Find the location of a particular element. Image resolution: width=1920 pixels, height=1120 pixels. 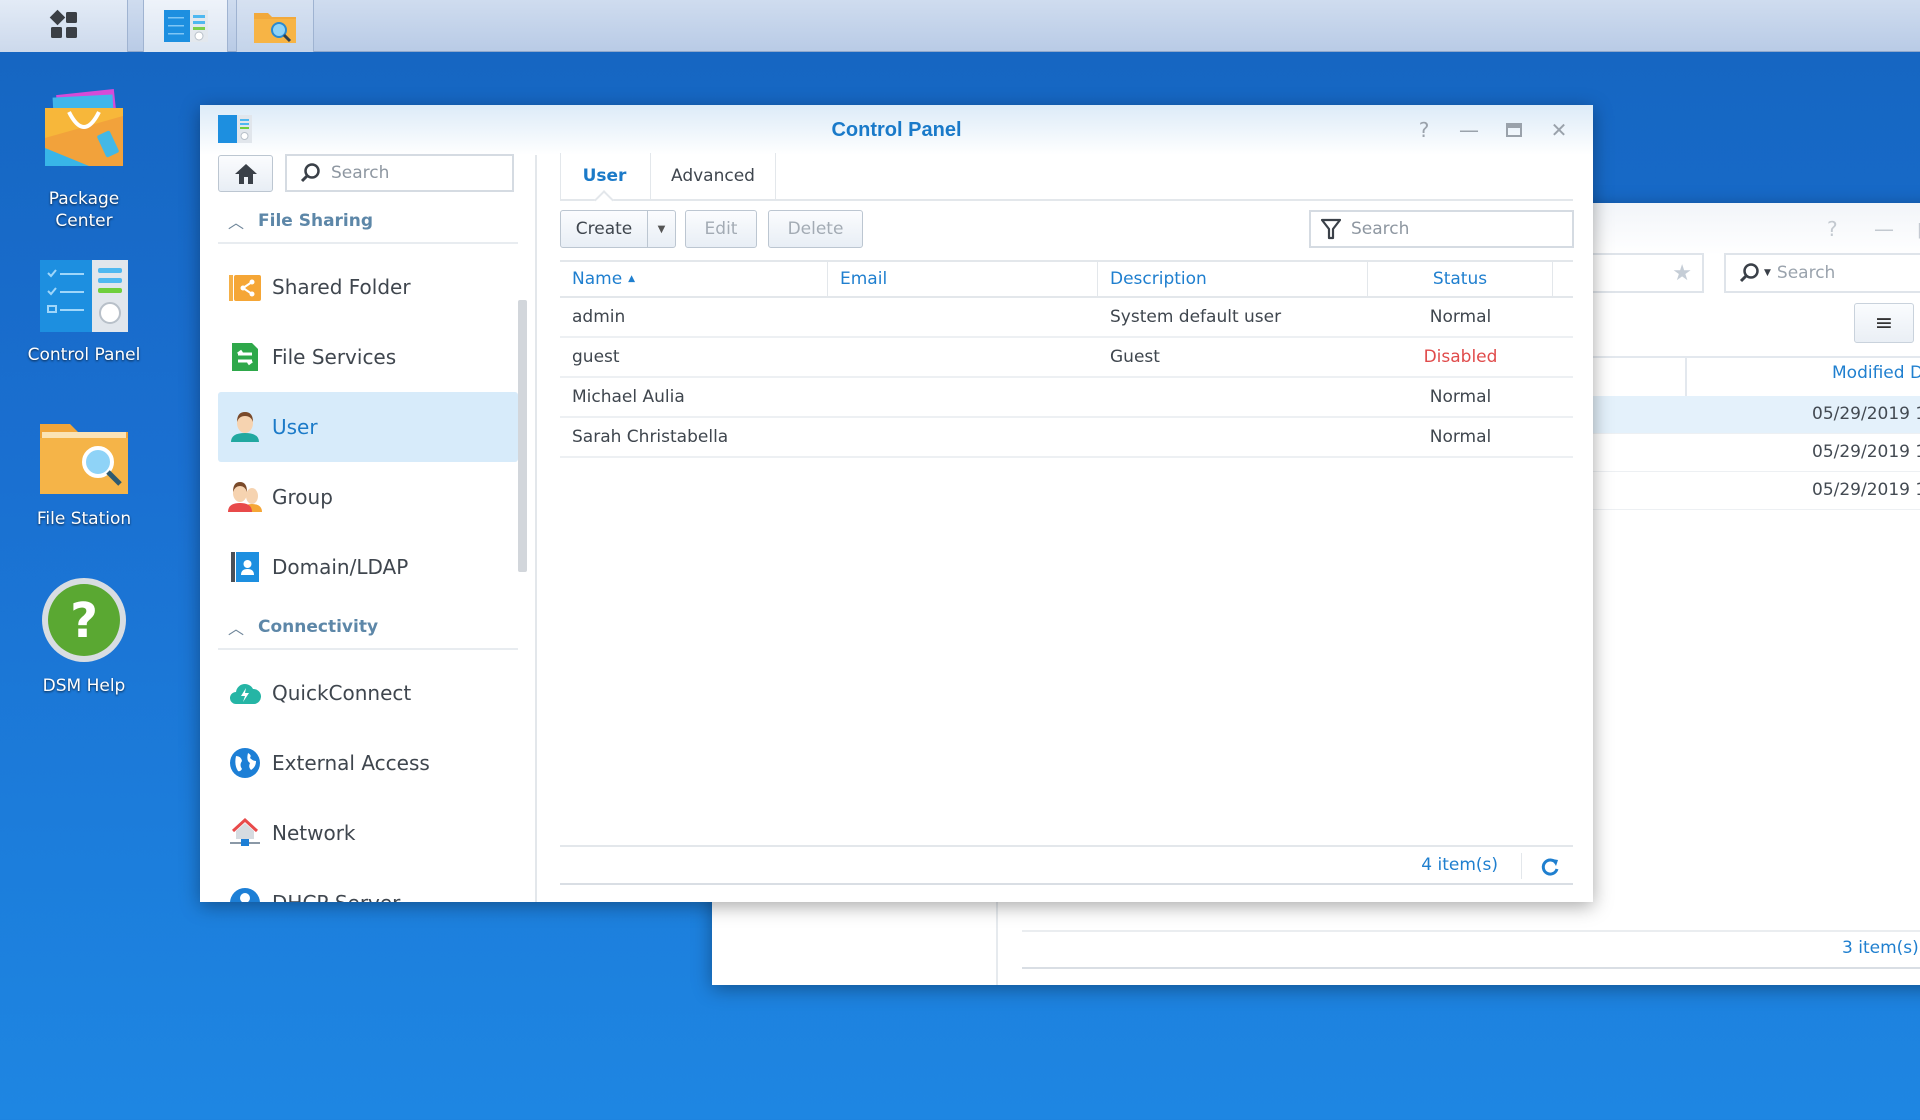

quickconnect-icon is located at coordinates (245, 693).